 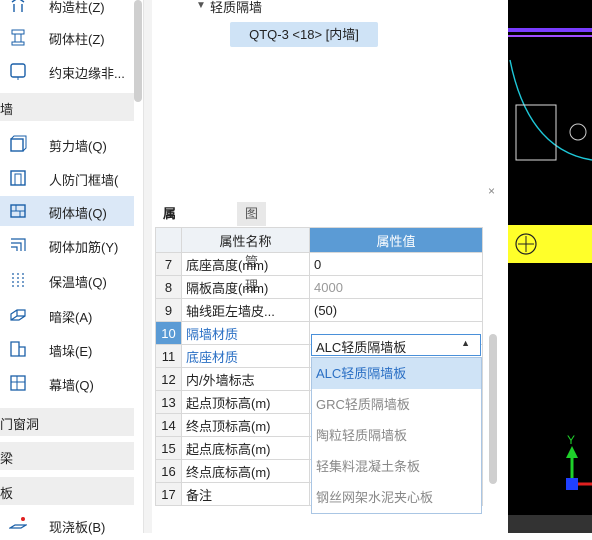 I want to click on hidden-beam-icon, so click(x=18, y=315).